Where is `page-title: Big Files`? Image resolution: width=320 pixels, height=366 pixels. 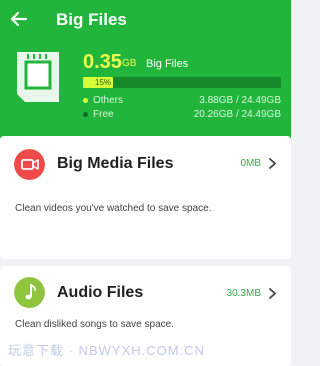 page-title: Big Files is located at coordinates (91, 19).